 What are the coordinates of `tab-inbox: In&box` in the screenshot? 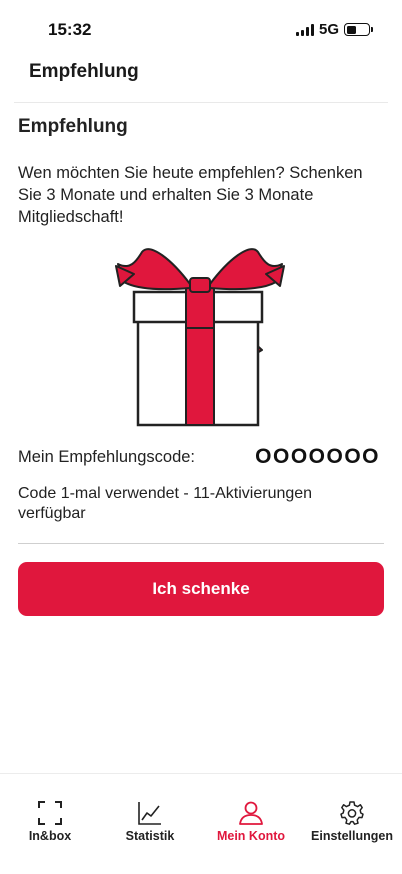 It's located at (50, 821).